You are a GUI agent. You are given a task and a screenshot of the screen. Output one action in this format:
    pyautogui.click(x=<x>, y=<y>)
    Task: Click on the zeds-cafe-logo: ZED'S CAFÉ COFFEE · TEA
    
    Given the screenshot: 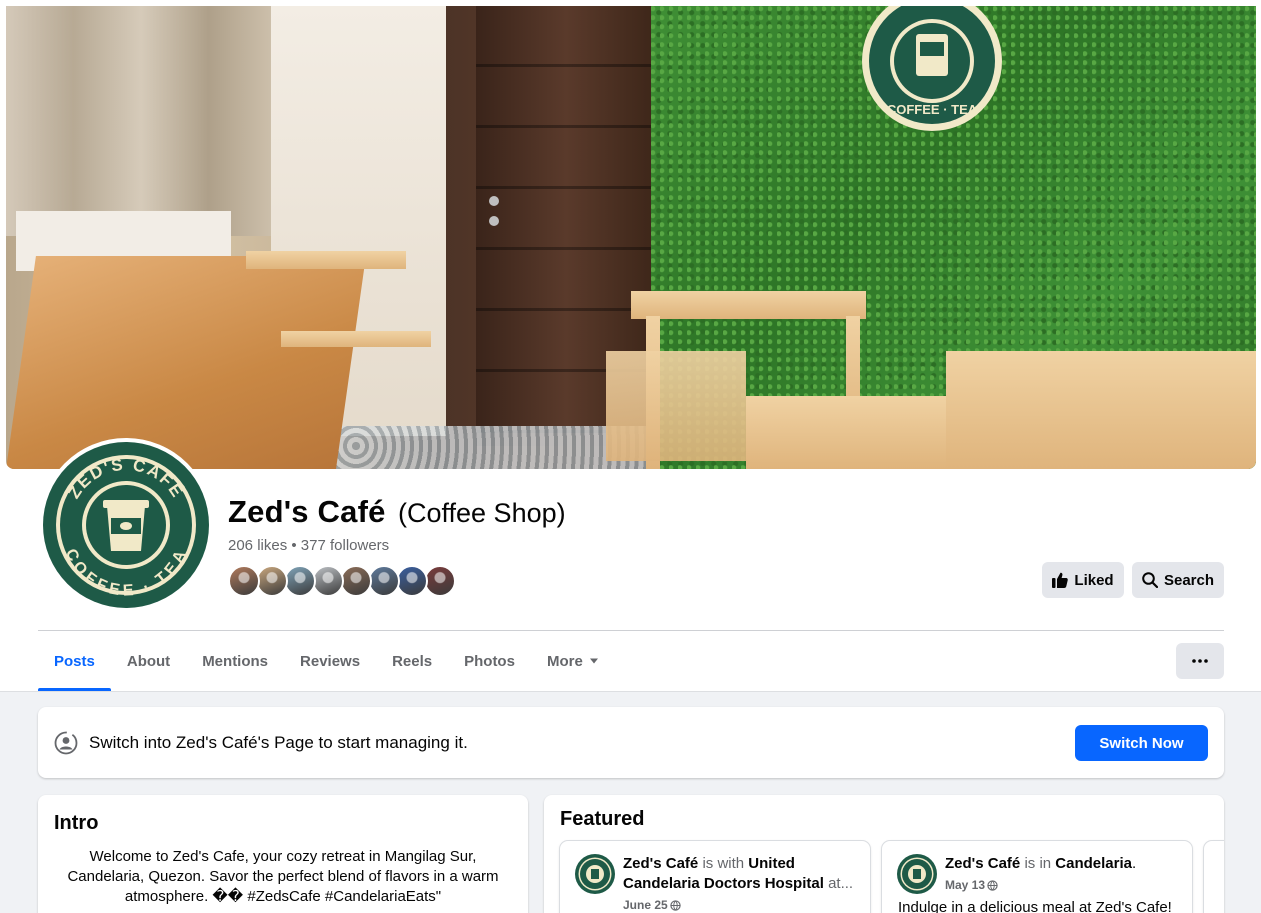 What is the action you would take?
    pyautogui.click(x=126, y=525)
    